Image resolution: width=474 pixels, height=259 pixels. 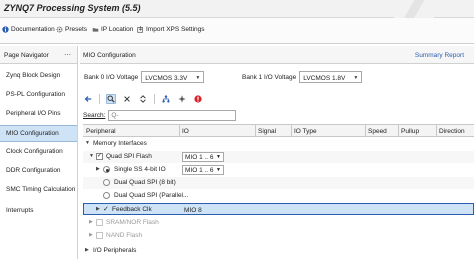 I want to click on navigator-menu-icon: ⋯, so click(x=67, y=55).